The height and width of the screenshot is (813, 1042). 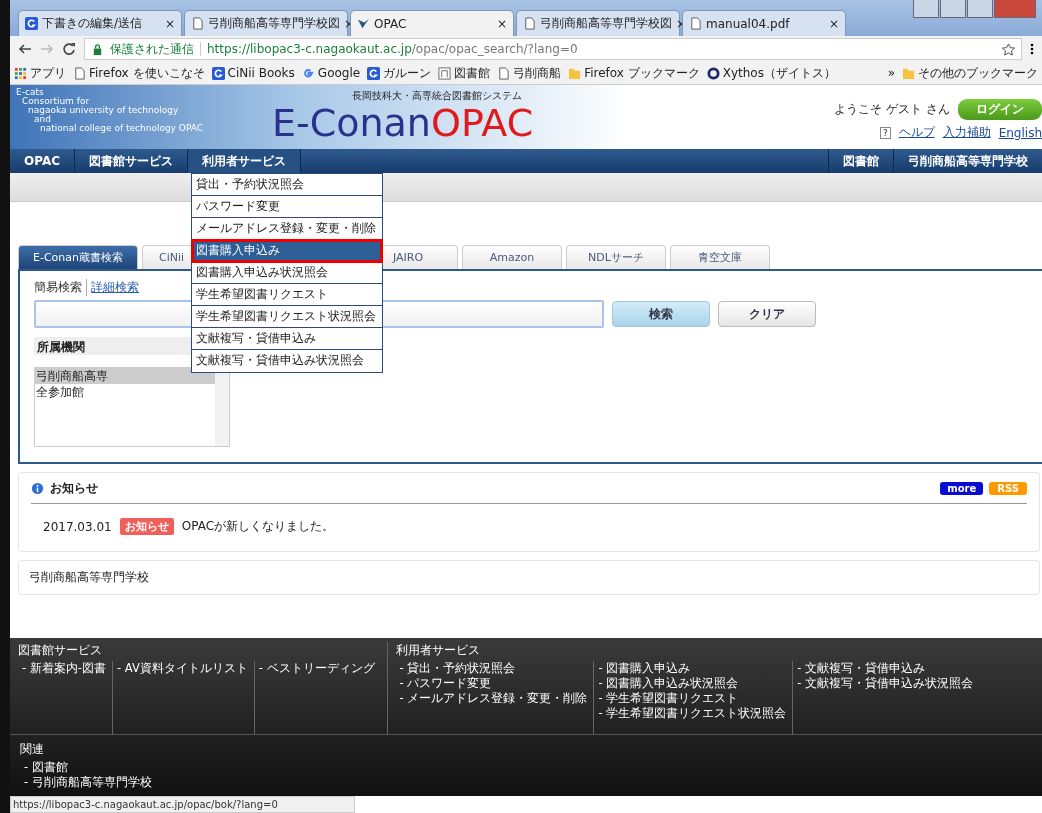 I want to click on library-box: 弓削商船高等専門学校, so click(x=529, y=577).